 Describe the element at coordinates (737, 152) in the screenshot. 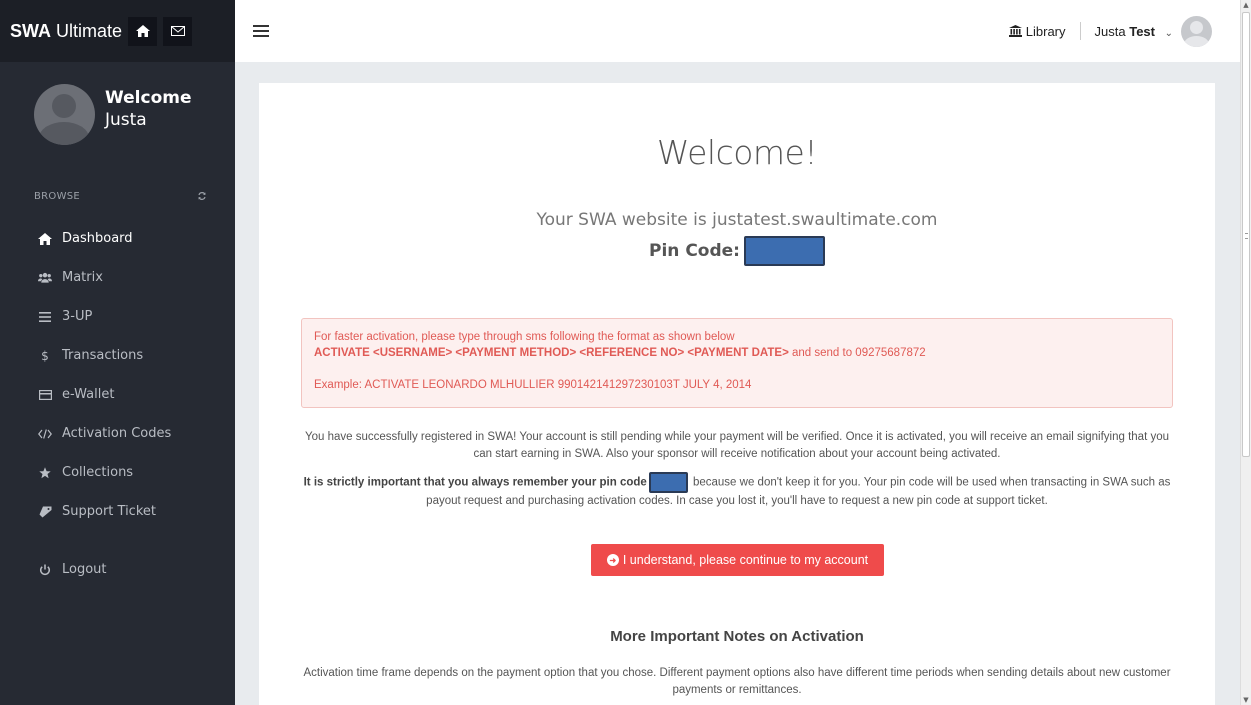

I see `page-title: Welcome!` at that location.